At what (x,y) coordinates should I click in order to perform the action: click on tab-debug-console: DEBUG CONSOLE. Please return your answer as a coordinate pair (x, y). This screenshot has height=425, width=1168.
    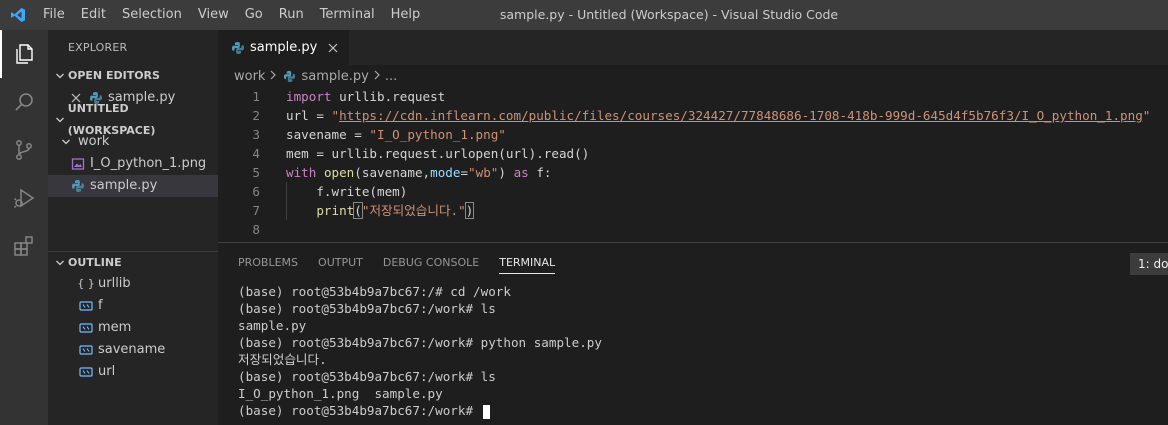
    Looking at the image, I should click on (431, 263).